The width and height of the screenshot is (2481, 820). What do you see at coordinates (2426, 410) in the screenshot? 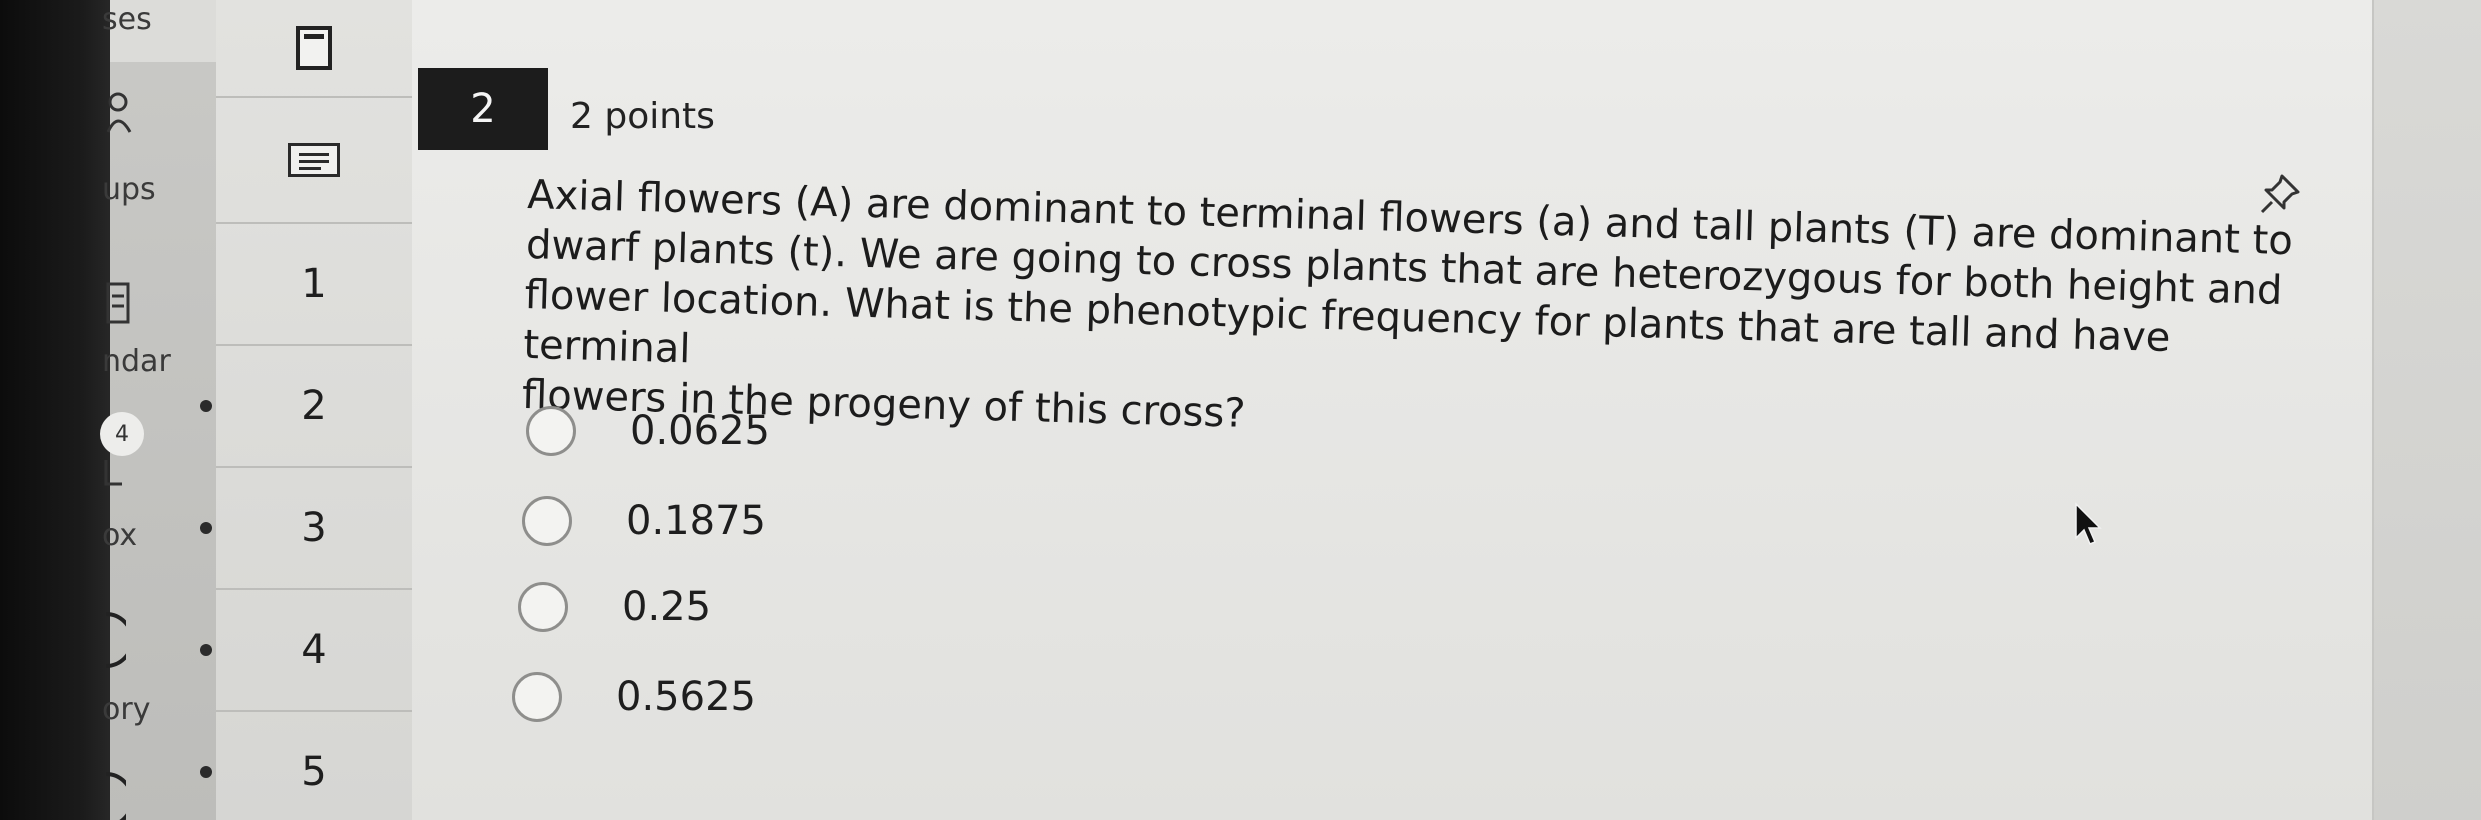
I see `right-margin` at bounding box center [2426, 410].